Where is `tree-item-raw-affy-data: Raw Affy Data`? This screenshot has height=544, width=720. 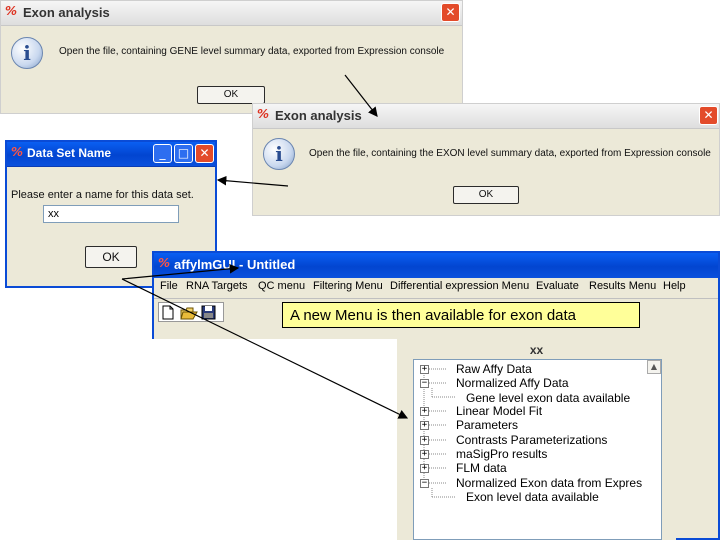 tree-item-raw-affy-data: Raw Affy Data is located at coordinates (494, 369).